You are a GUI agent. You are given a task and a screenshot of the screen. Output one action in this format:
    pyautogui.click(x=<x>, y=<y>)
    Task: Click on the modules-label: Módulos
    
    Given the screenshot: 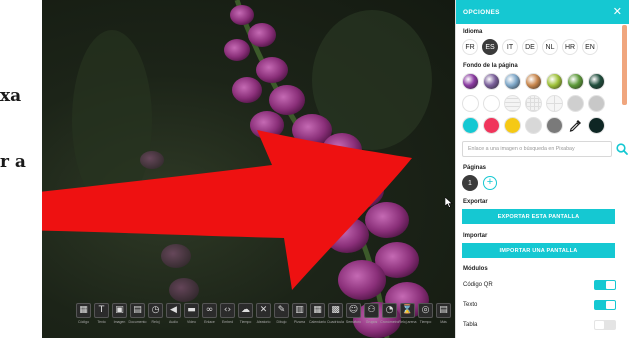 What is the action you would take?
    pyautogui.click(x=475, y=269)
    